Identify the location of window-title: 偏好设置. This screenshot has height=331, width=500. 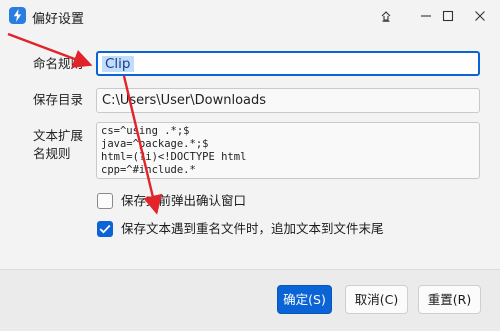
(58, 19).